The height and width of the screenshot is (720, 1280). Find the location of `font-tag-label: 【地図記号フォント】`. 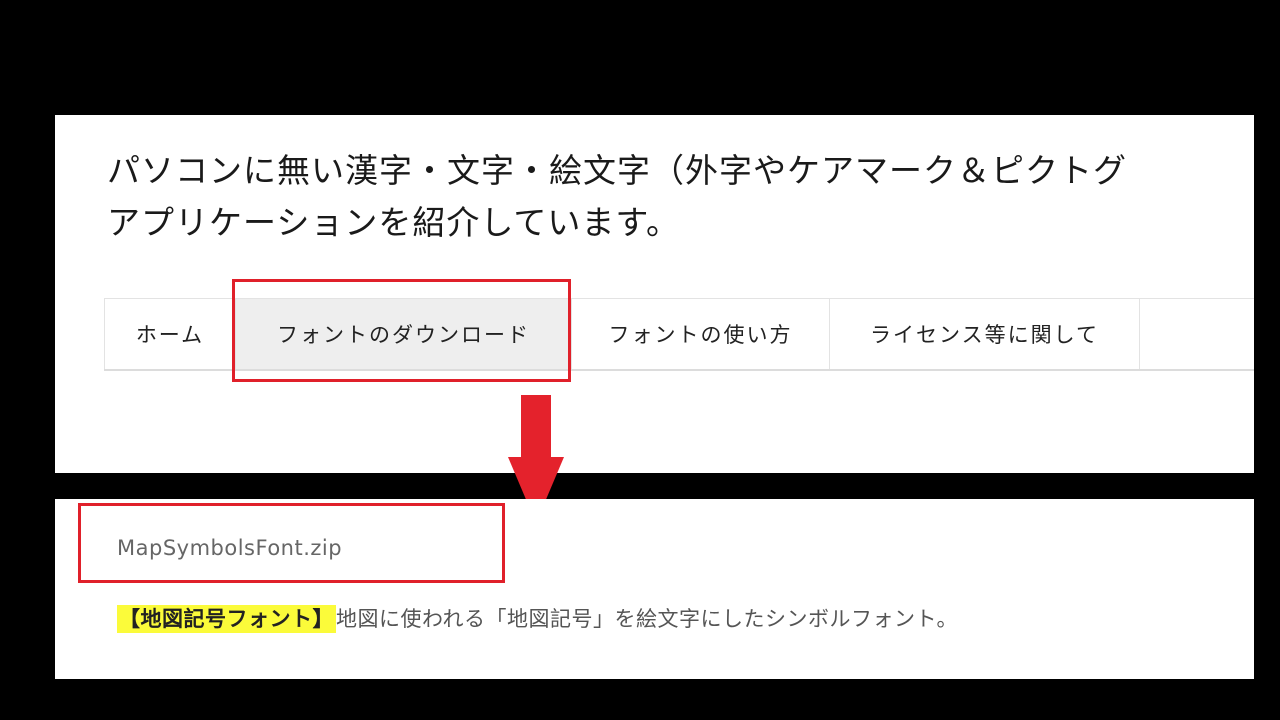

font-tag-label: 【地図記号フォント】 is located at coordinates (226, 619).